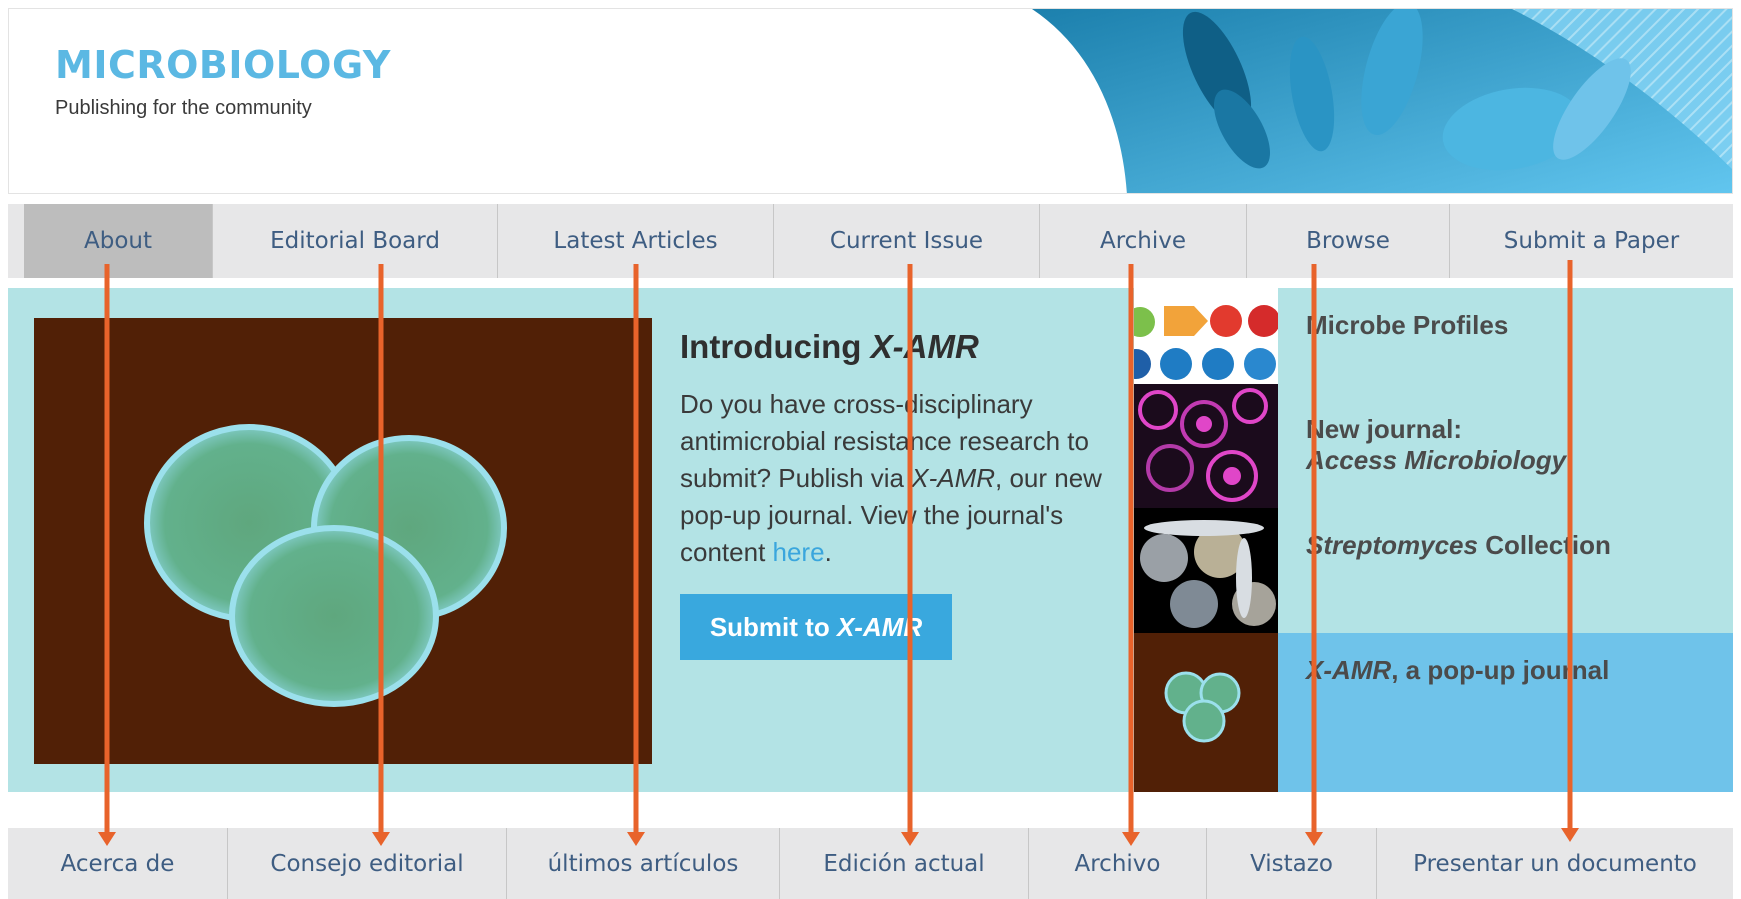  Describe the element at coordinates (907, 241) in the screenshot. I see `nav-current-issue: Current Issue` at that location.